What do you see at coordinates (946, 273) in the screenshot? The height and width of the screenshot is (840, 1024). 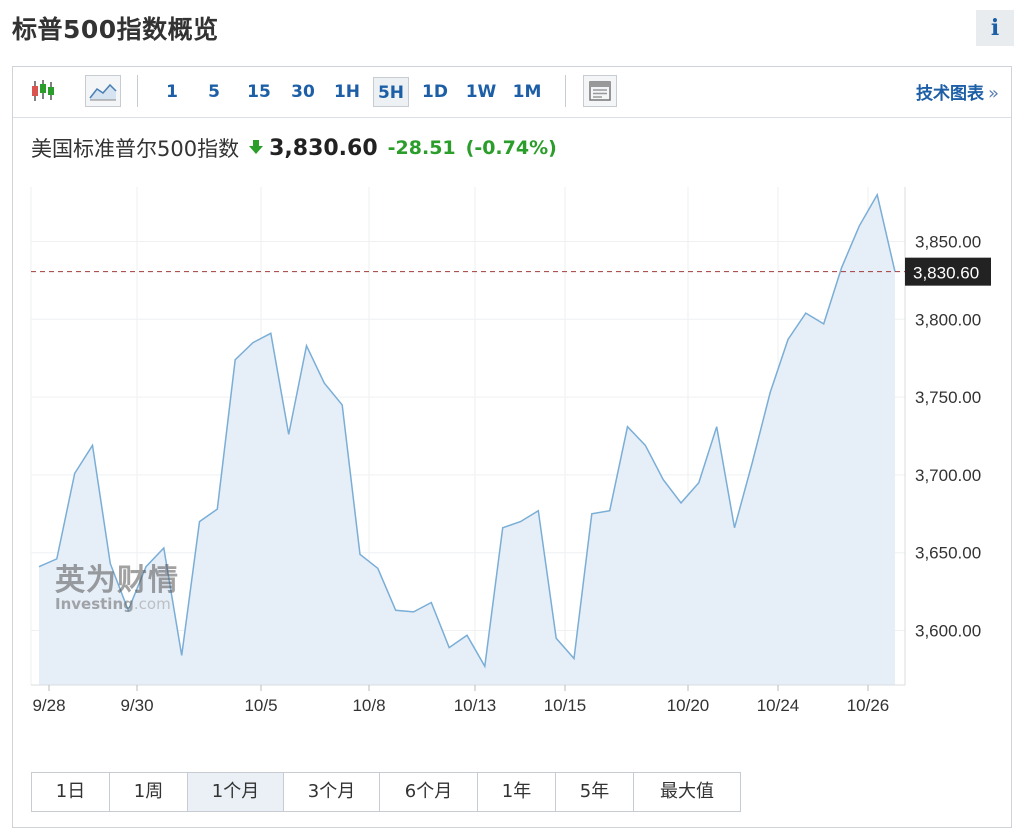 I see `current-price-label: 3,830.60` at bounding box center [946, 273].